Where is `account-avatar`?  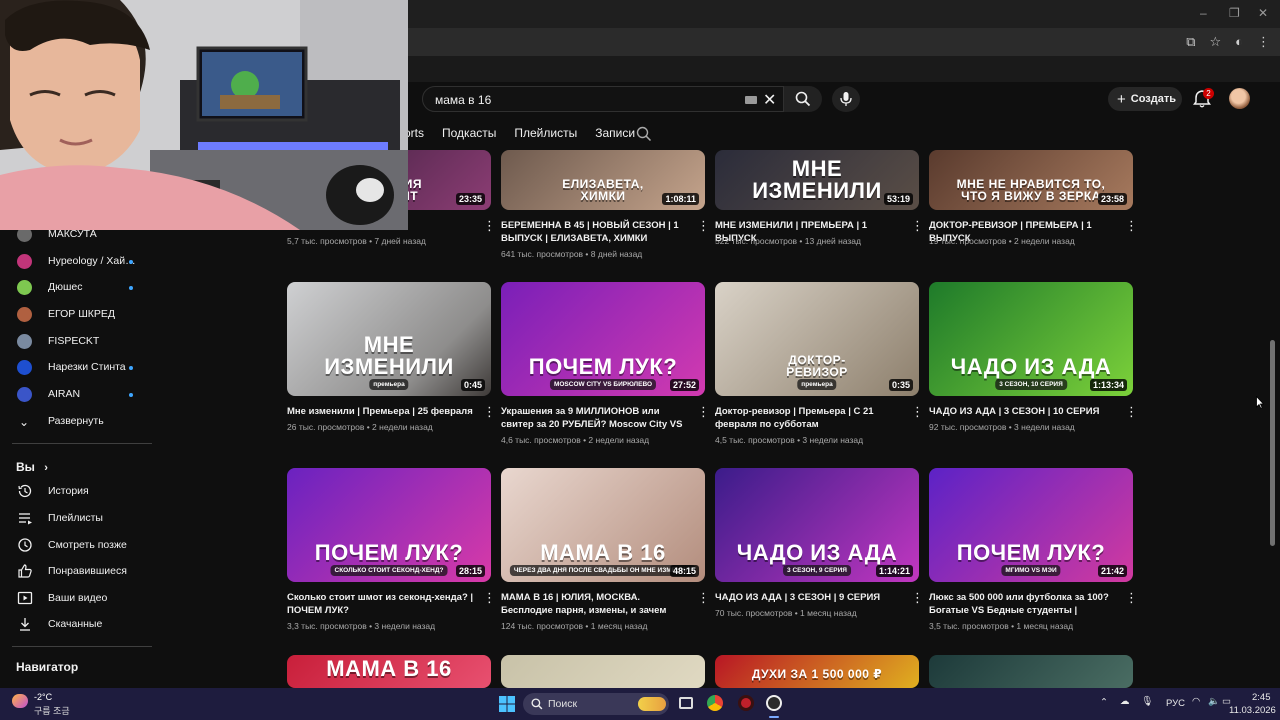
account-avatar is located at coordinates (1239, 98).